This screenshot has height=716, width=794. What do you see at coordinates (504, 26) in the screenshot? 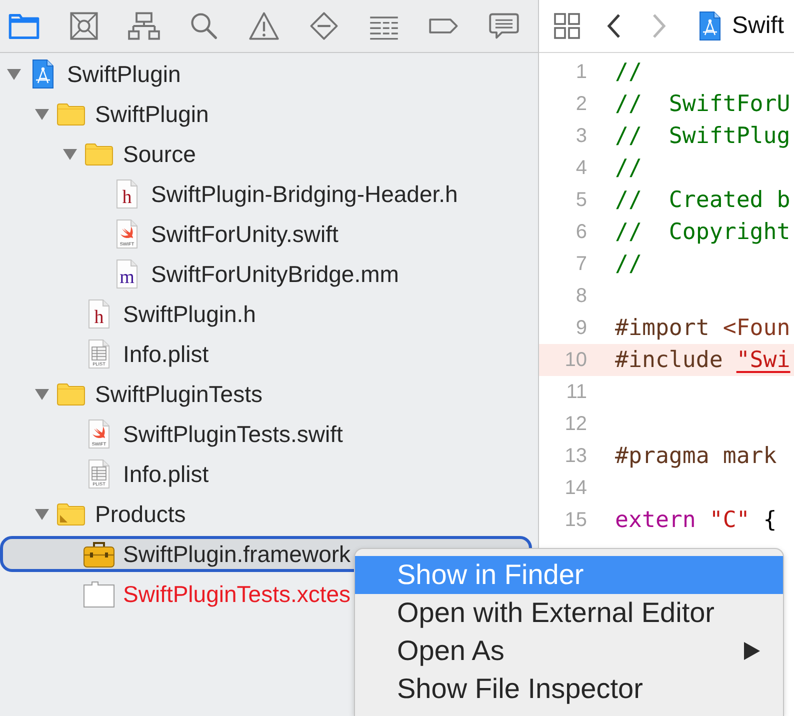
I see `speech-bubble-icon` at bounding box center [504, 26].